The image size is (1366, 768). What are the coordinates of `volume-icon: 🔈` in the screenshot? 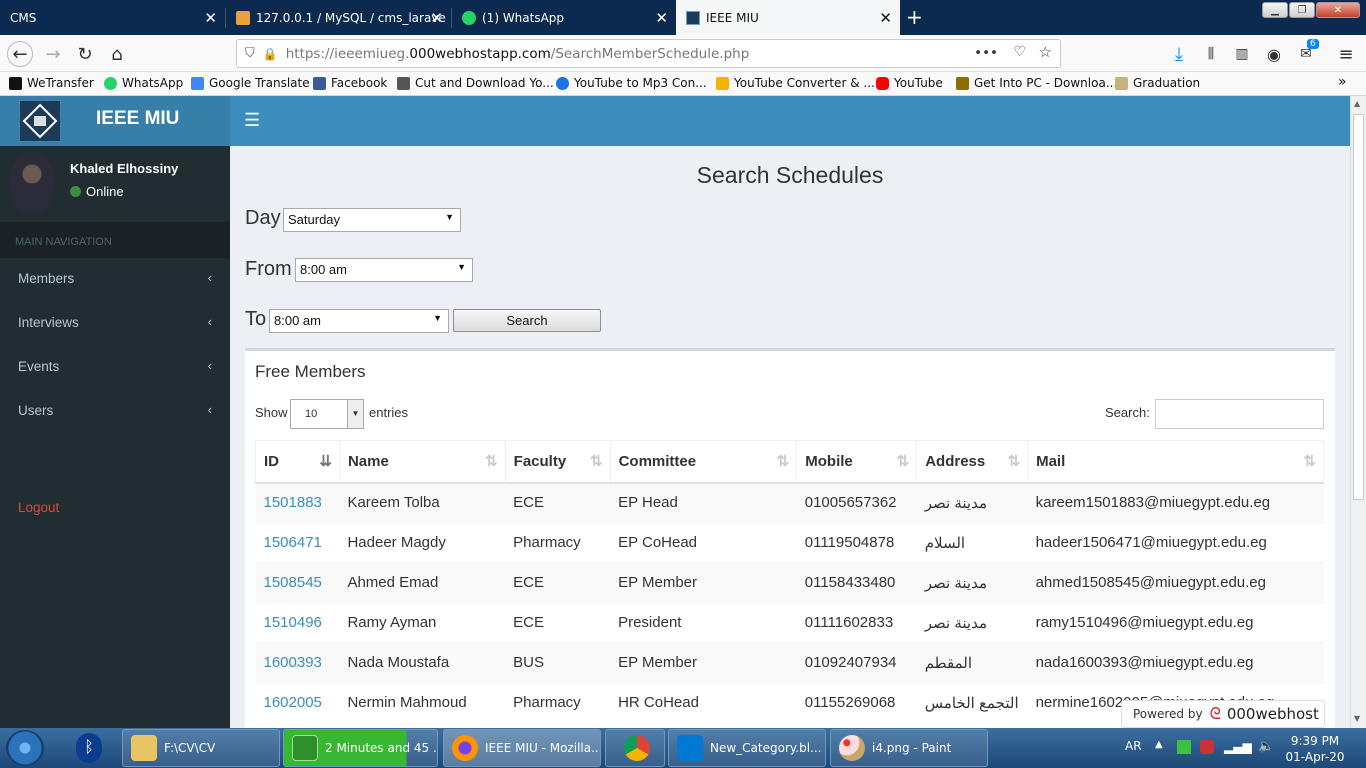 It's located at (1266, 746).